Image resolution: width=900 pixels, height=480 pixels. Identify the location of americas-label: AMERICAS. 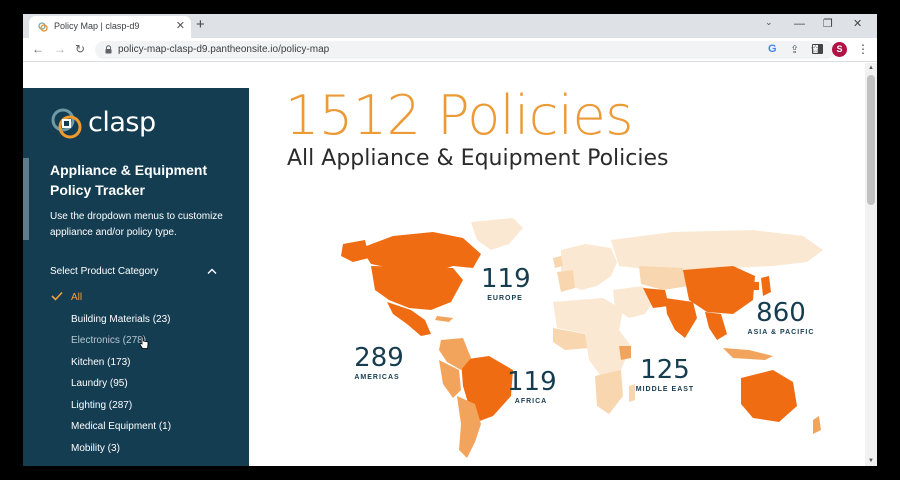
(377, 377).